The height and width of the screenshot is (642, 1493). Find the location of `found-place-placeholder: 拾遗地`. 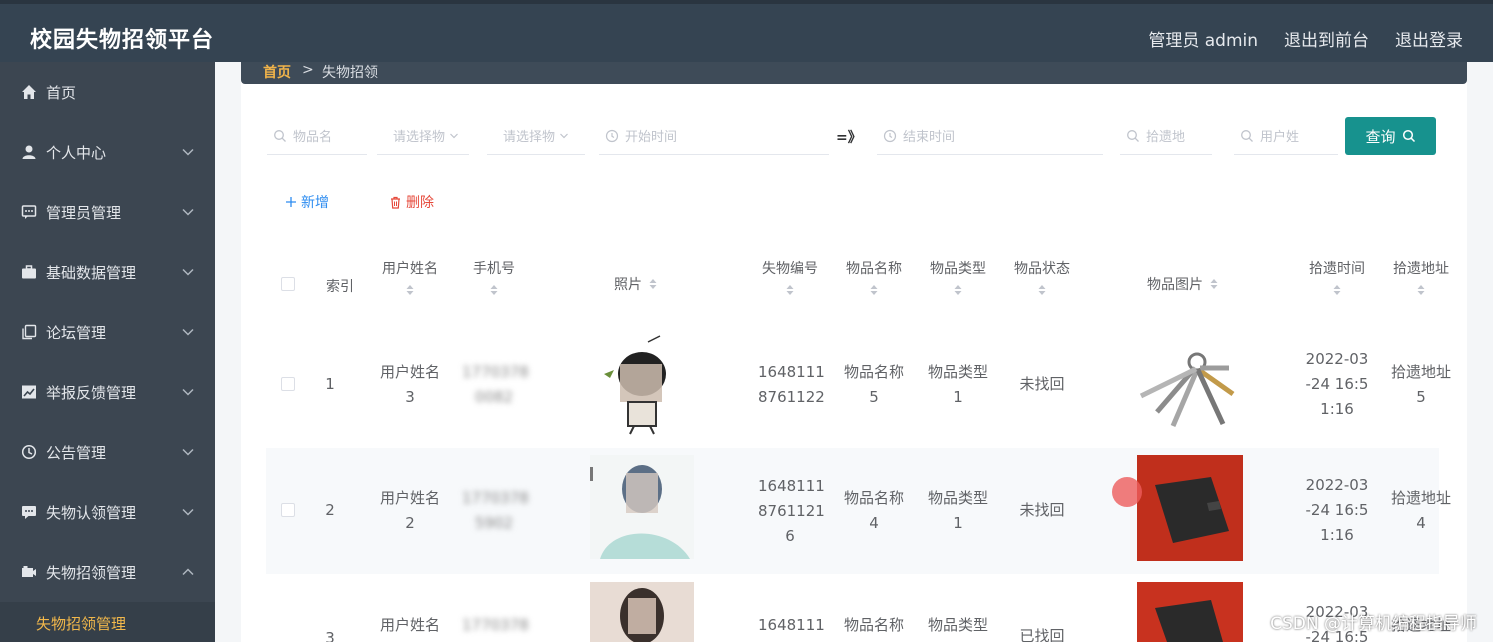

found-place-placeholder: 拾遗地 is located at coordinates (1166, 137).